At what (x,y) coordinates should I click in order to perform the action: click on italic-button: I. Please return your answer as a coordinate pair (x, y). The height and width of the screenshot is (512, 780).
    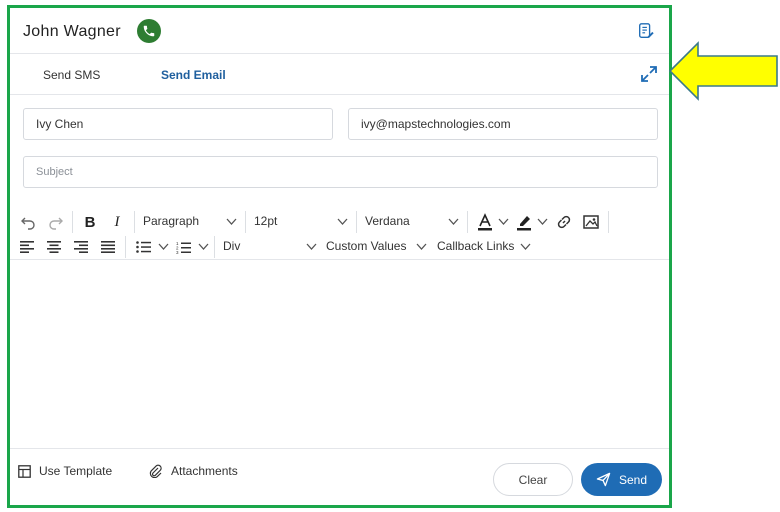
    Looking at the image, I should click on (117, 222).